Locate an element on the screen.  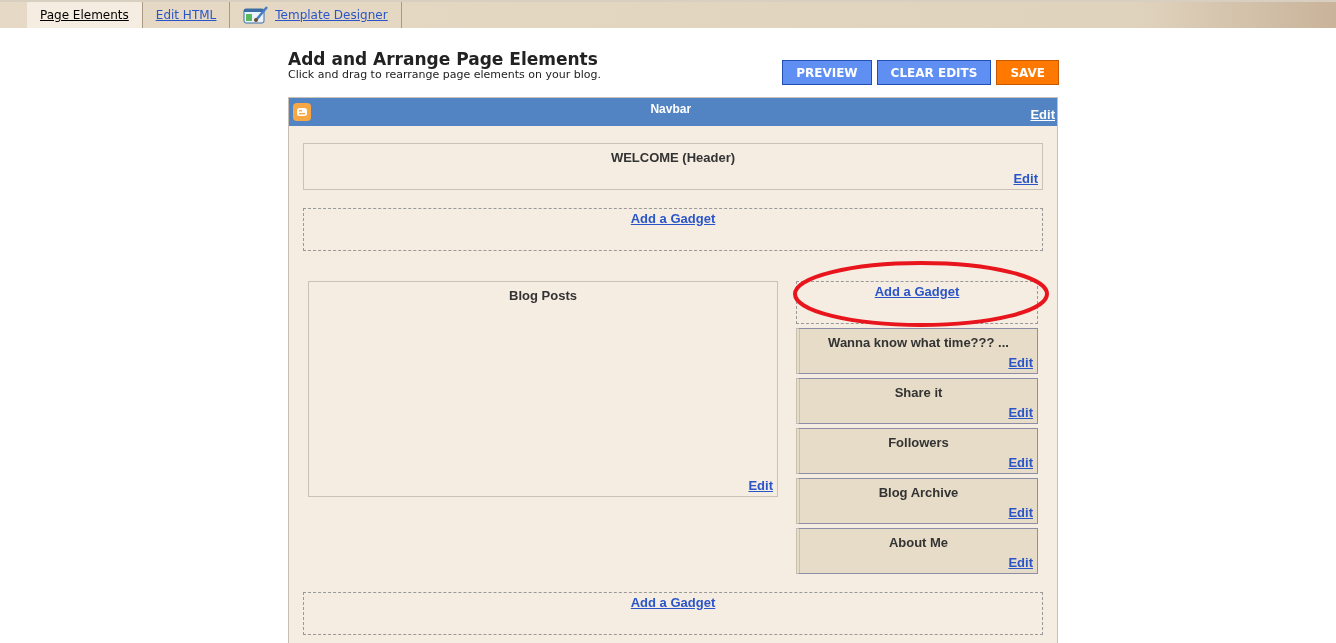
gadget-title: Share it is located at coordinates (918, 392).